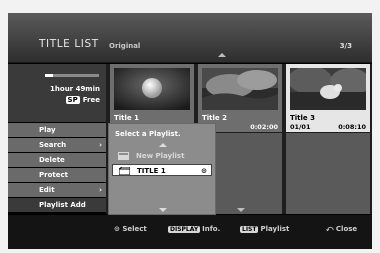 This screenshot has width=380, height=253. What do you see at coordinates (328, 89) in the screenshot?
I see `title-3-thumbnail` at bounding box center [328, 89].